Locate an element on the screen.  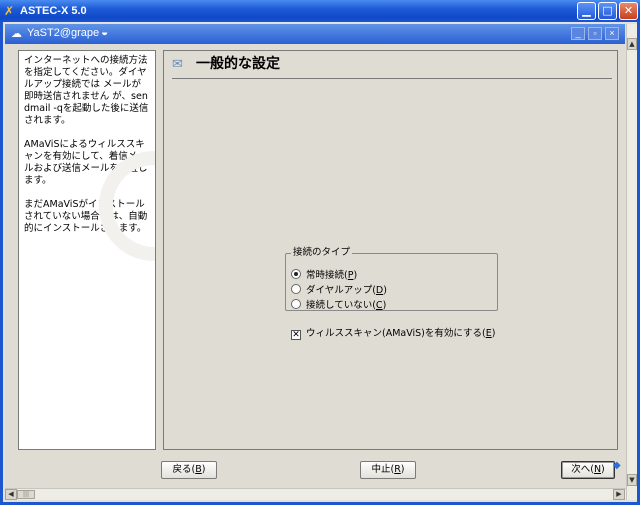
page-title: 一般的な設定 is located at coordinates (238, 64).